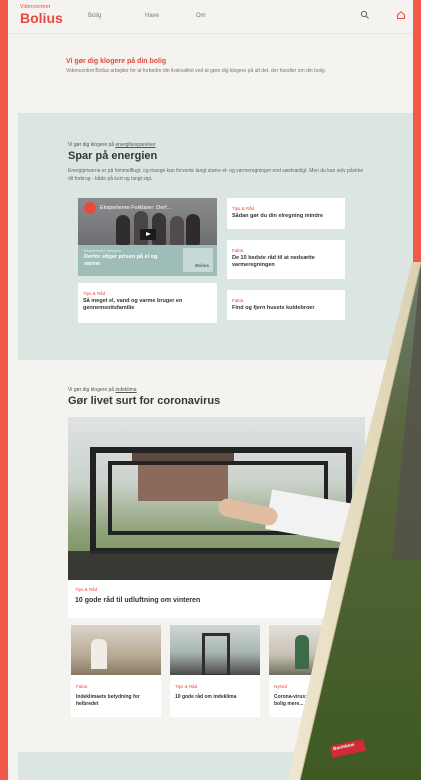  I want to click on corona-eyebrow-prefix: Vi gør dig klogere på, so click(92, 390).